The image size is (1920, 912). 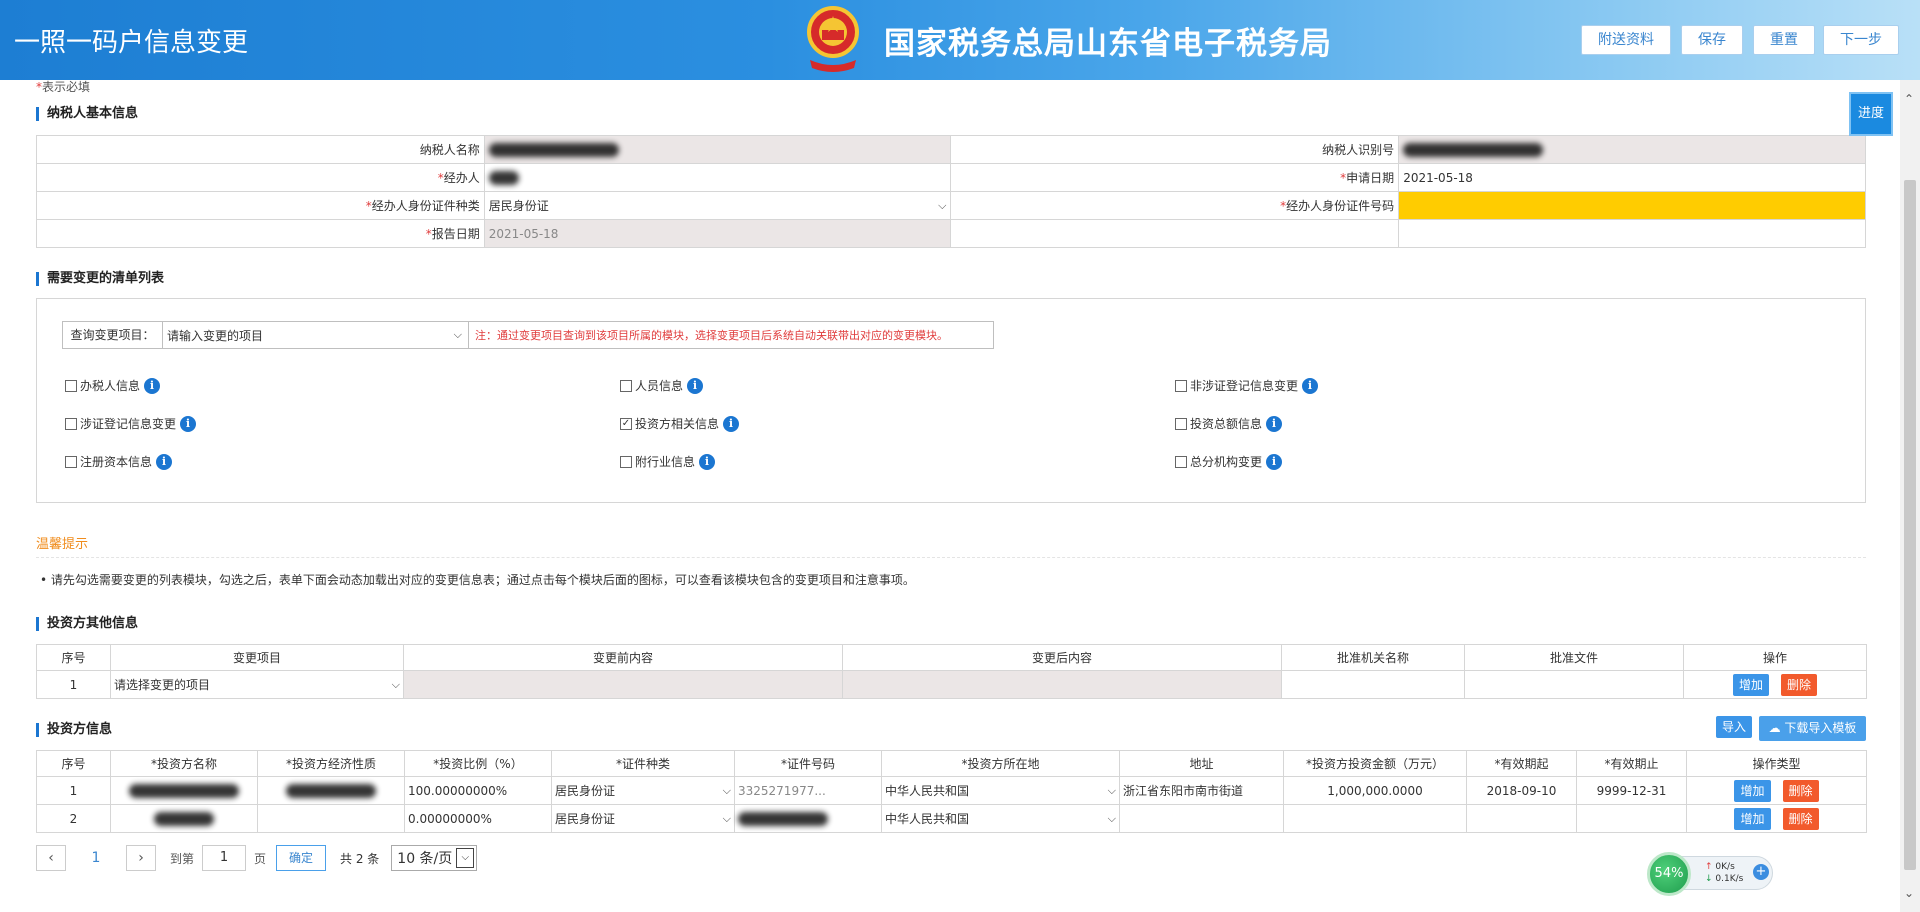 I want to click on valid-to, so click(x=1631, y=818).